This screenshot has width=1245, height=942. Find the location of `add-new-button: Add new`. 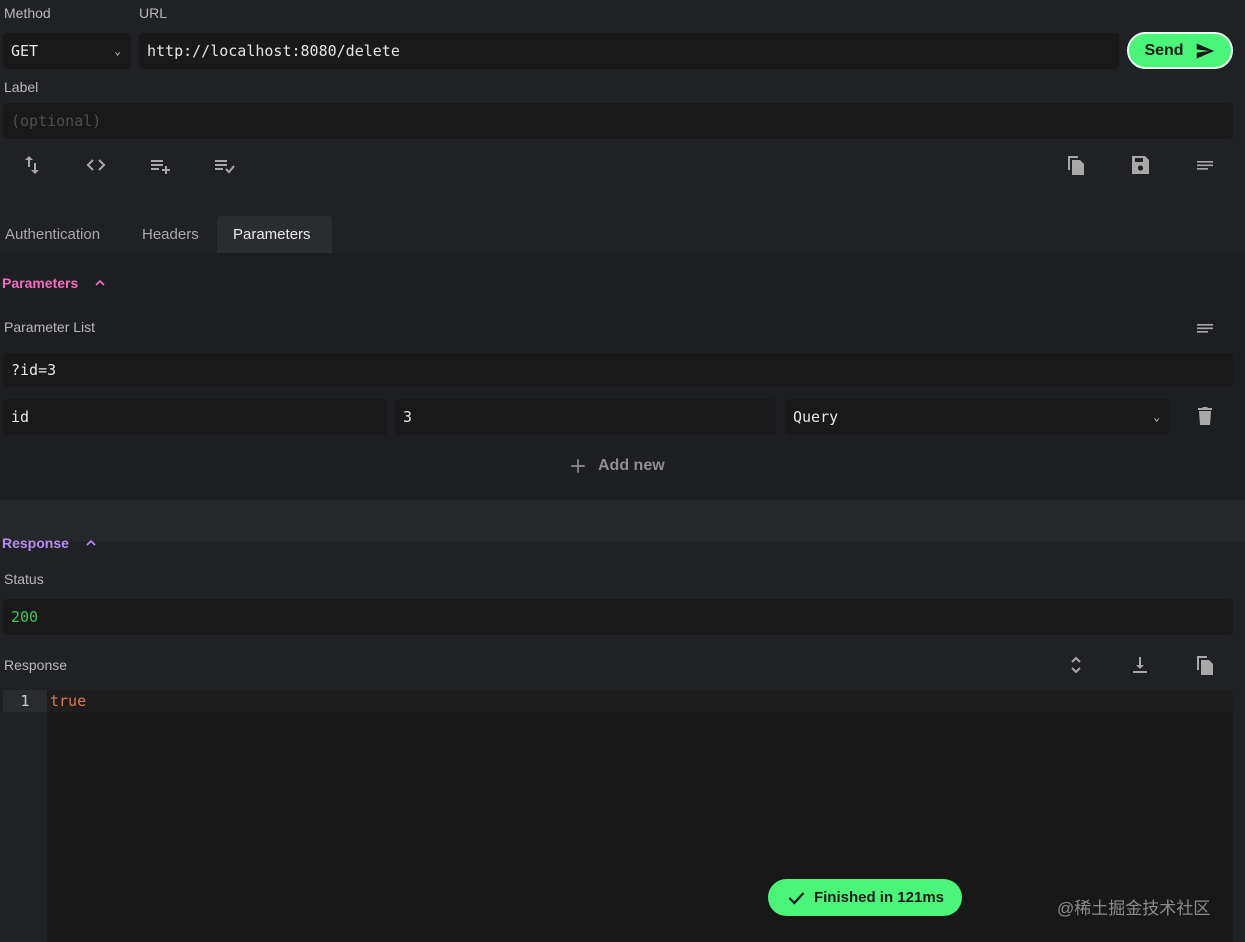

add-new-button: Add new is located at coordinates (616, 466).